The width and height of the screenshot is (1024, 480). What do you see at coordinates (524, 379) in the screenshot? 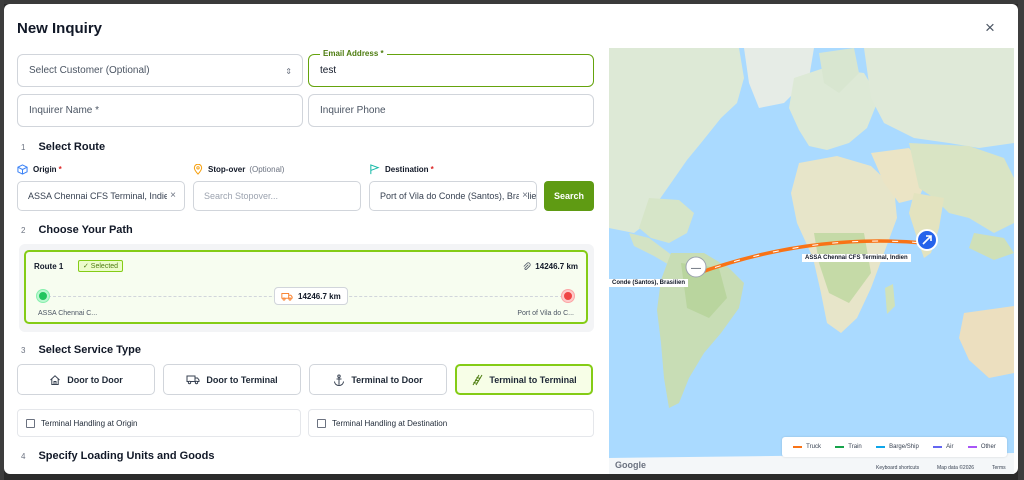
I see `service-terminal-to-terminal: Terminal to Terminal` at bounding box center [524, 379].